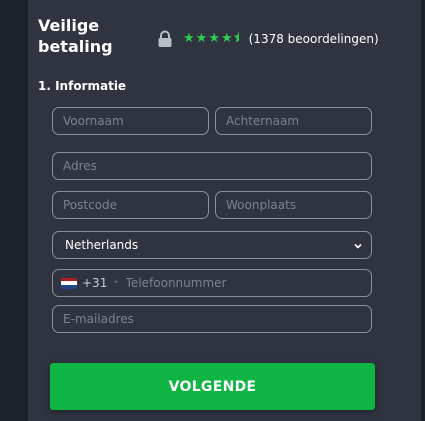 This screenshot has width=425, height=421. Describe the element at coordinates (293, 205) in the screenshot. I see `city-field` at that location.